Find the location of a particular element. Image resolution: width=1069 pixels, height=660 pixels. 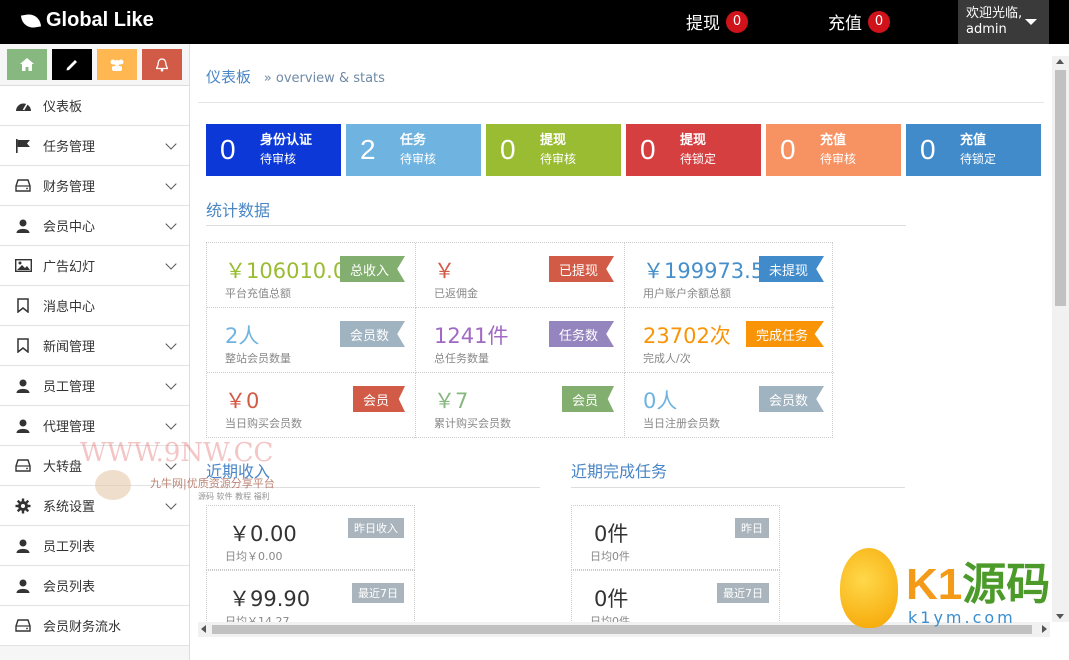

stat-cell: 2人 整站会员数量 会员数 is located at coordinates (311, 340).